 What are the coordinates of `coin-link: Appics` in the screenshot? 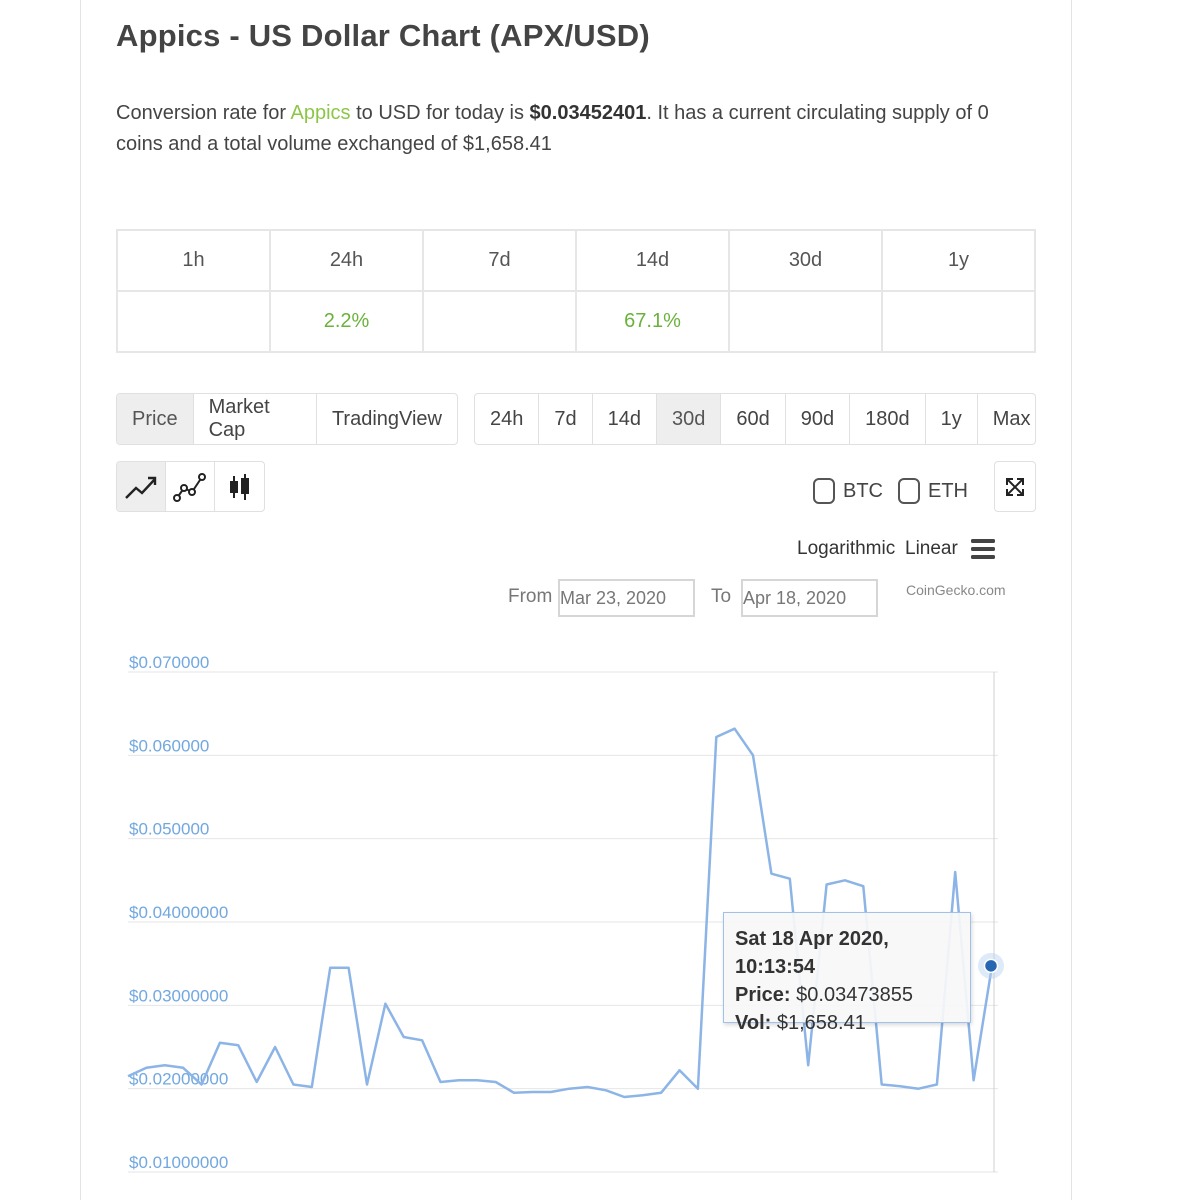 It's located at (321, 113).